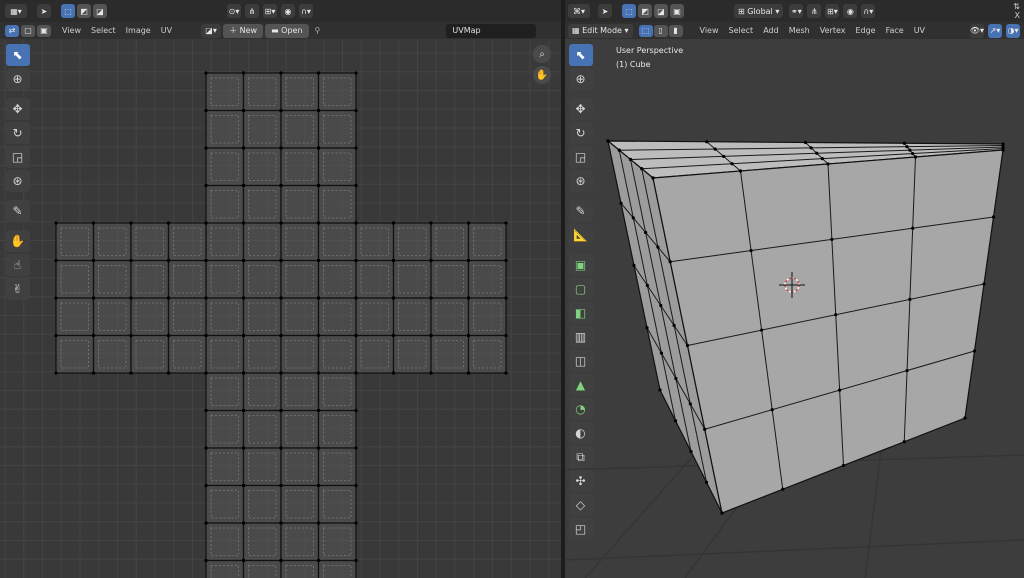 The height and width of the screenshot is (578, 1024). What do you see at coordinates (865, 30) in the screenshot?
I see `menu-edge: Edge` at bounding box center [865, 30].